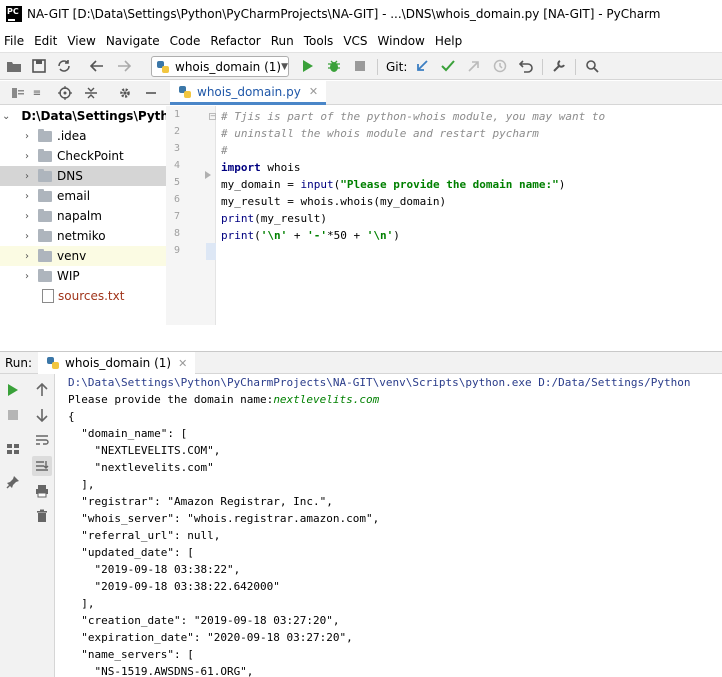 The image size is (722, 677). Describe the element at coordinates (308, 66) in the screenshot. I see `run-icon` at that location.